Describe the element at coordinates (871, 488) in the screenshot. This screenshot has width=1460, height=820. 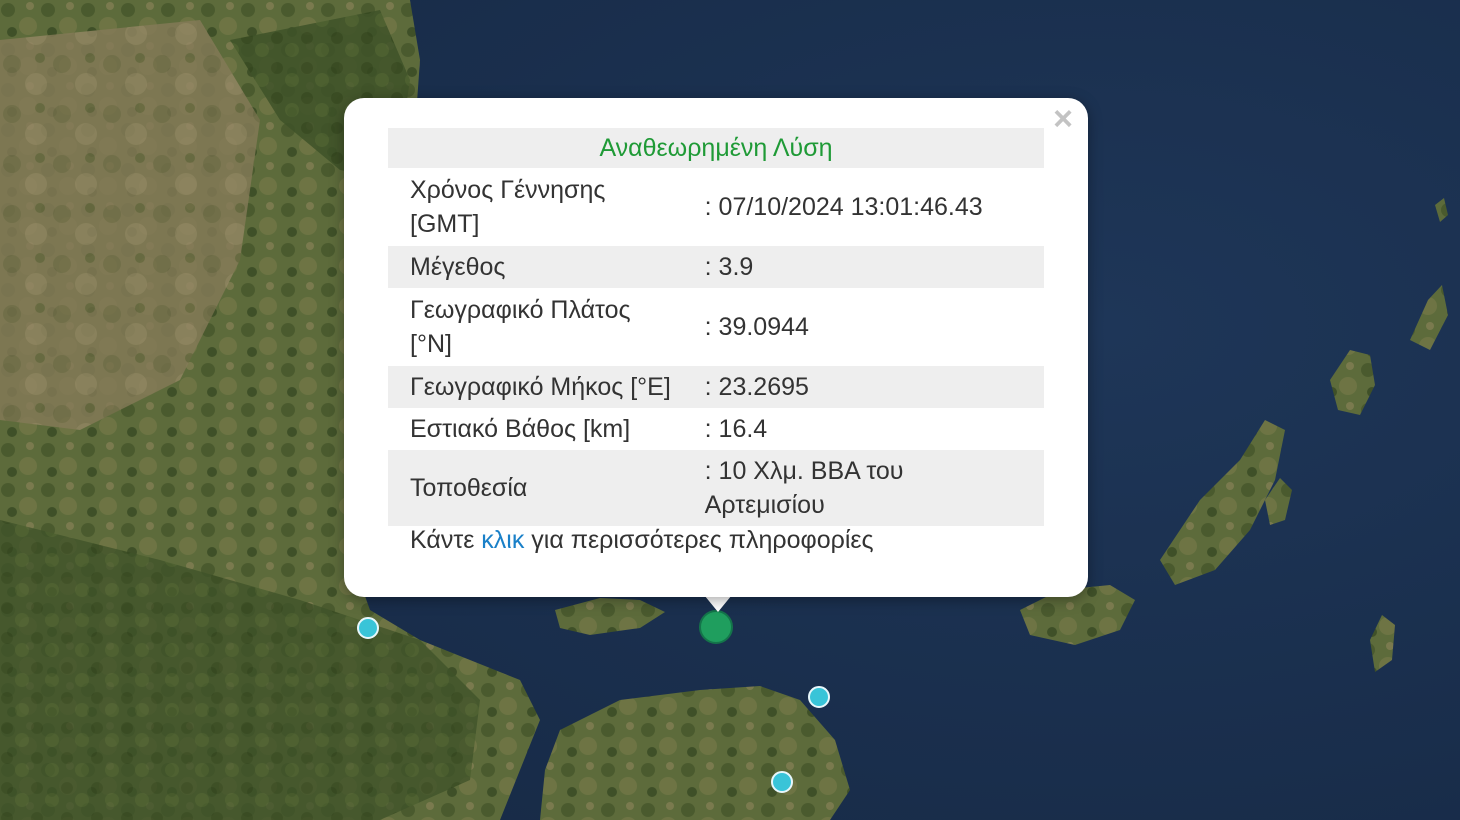
I see `location-value: : 10 Χλμ. ΒΒΑ του Αρτεμισίου` at that location.